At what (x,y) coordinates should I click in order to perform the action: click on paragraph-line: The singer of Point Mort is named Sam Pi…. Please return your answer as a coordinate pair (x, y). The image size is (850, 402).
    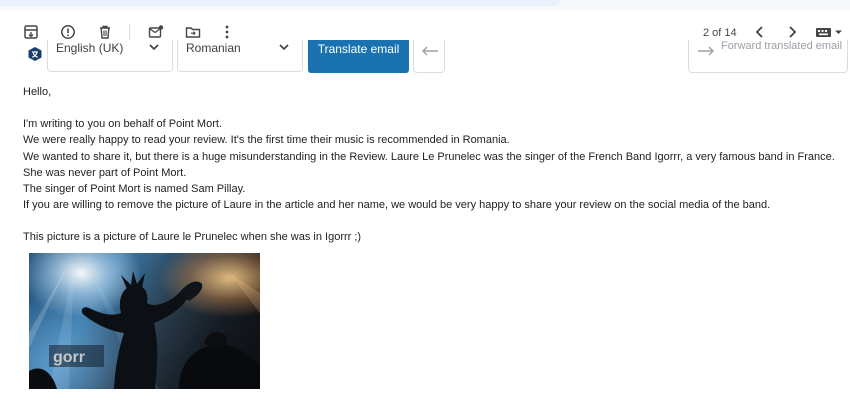
    Looking at the image, I should click on (134, 189).